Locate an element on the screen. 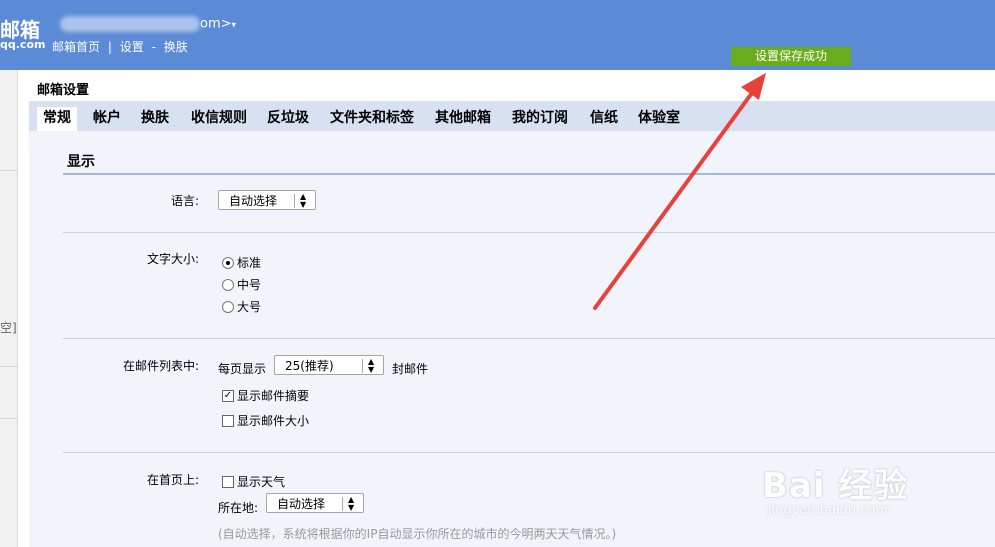 This screenshot has width=995, height=547. sidebar-fragment-text: 空] is located at coordinates (8, 327).